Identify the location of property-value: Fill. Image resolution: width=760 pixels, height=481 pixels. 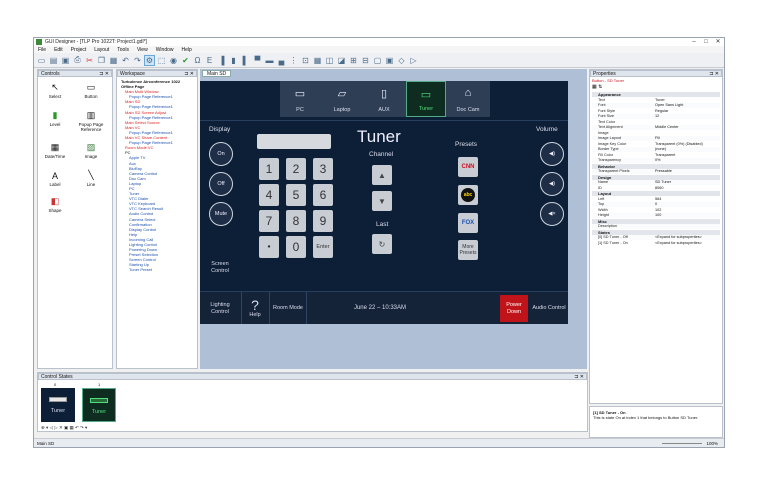
(657, 138).